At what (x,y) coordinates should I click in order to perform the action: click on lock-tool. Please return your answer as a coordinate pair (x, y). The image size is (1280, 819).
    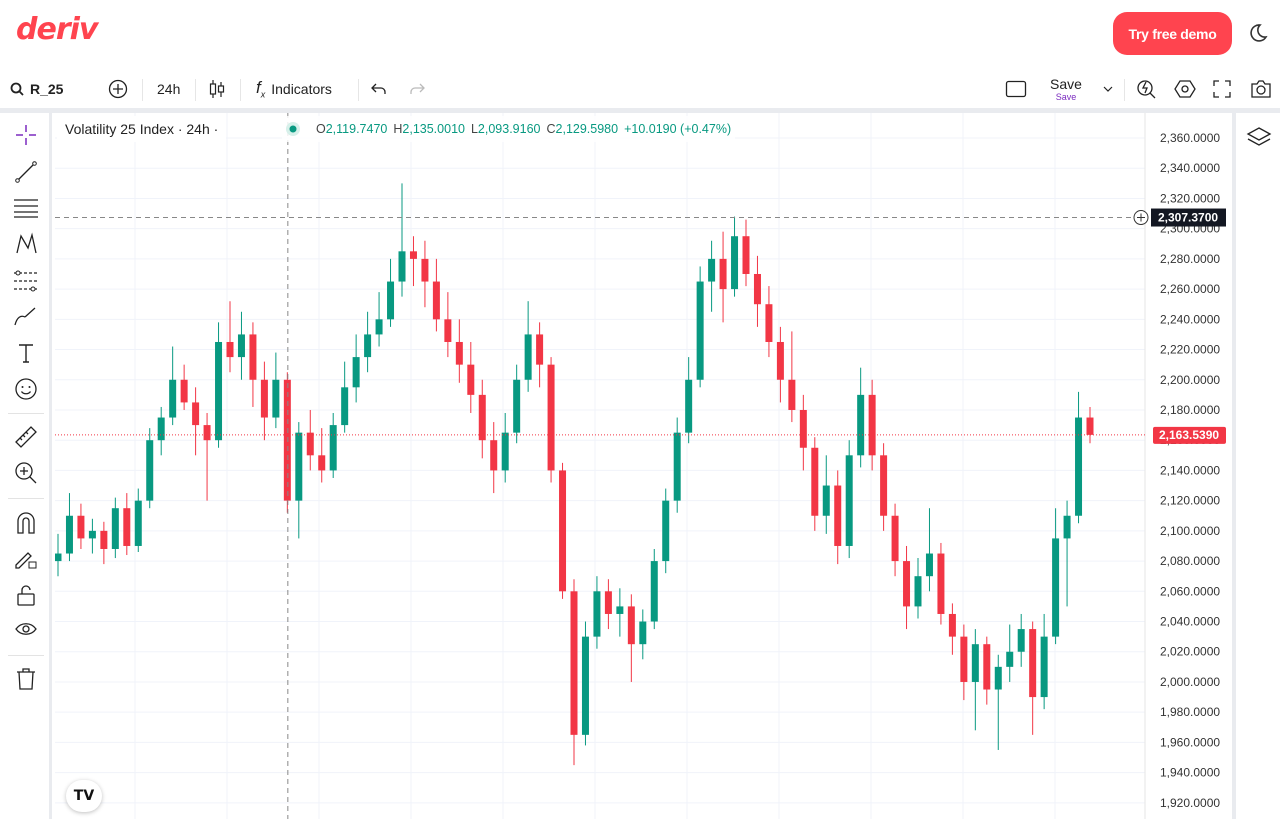
    Looking at the image, I should click on (26, 595).